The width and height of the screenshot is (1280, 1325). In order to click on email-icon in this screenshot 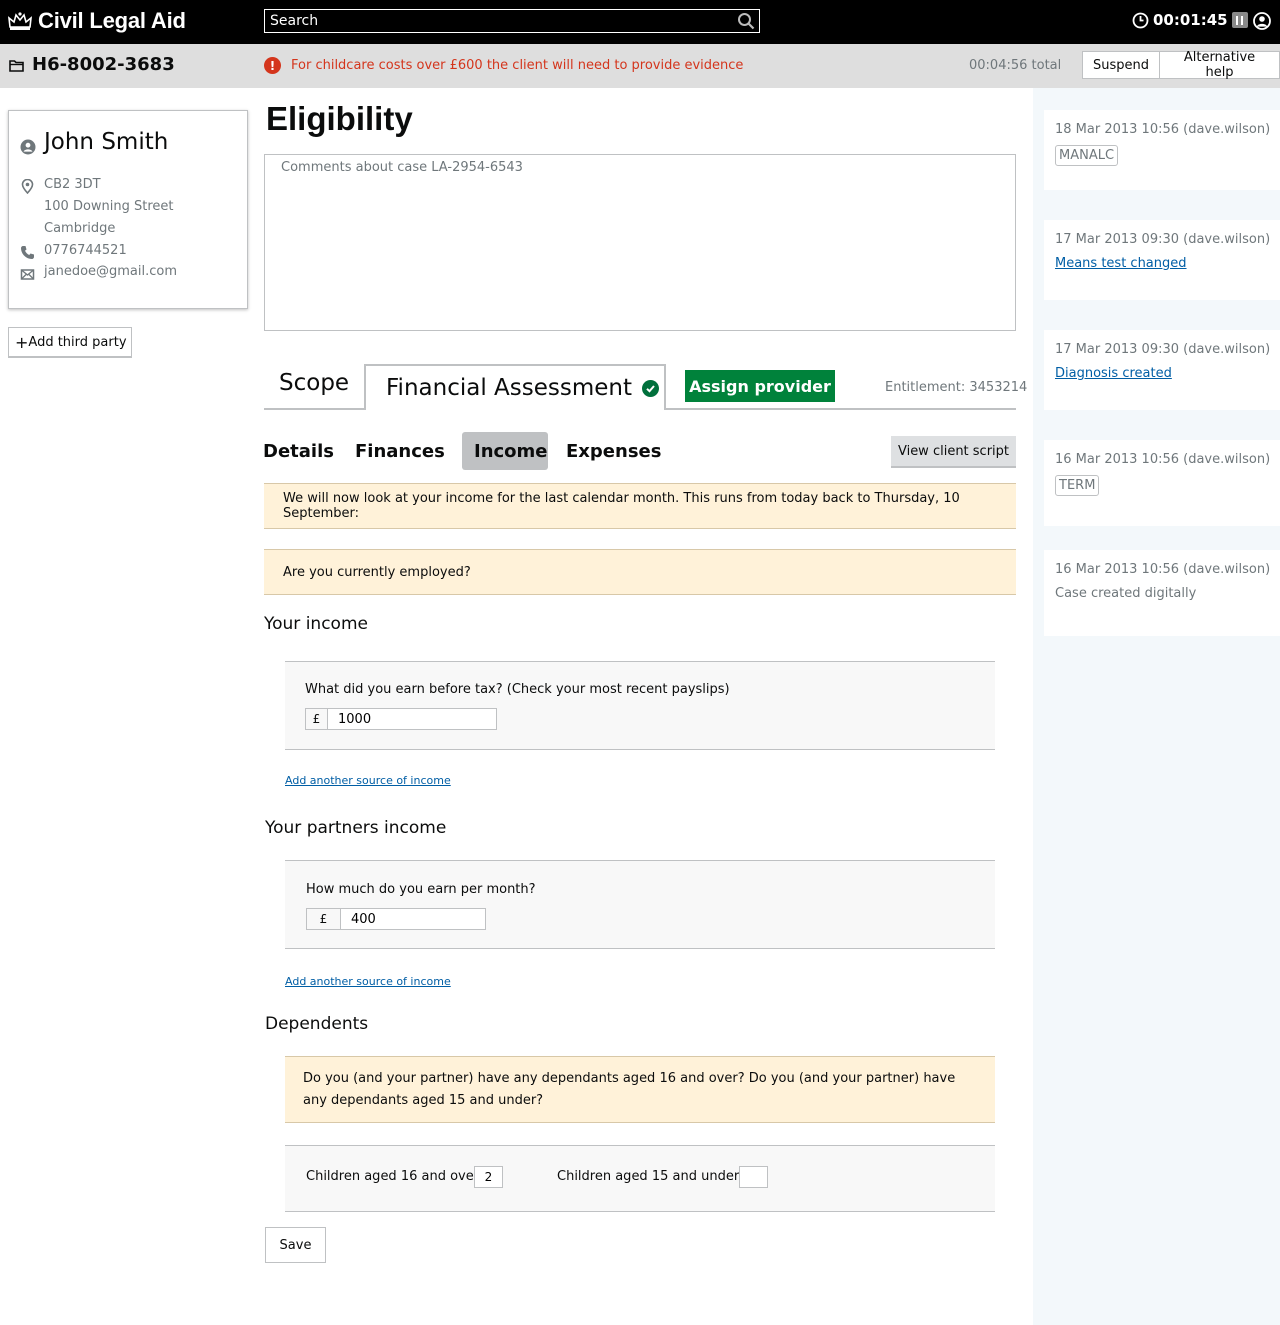, I will do `click(27, 274)`.